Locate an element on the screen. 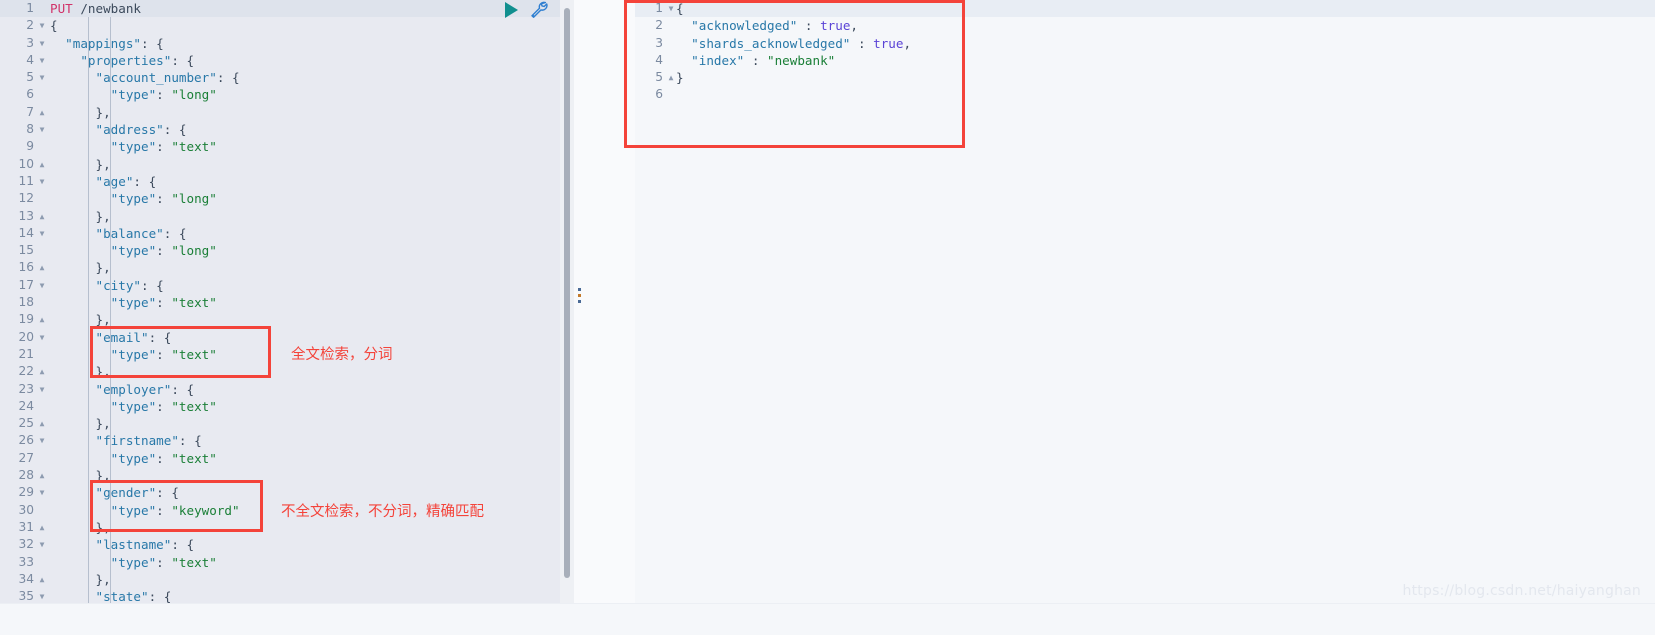 The height and width of the screenshot is (635, 1655). code-line: 7 ▲ }, is located at coordinates (280, 112).